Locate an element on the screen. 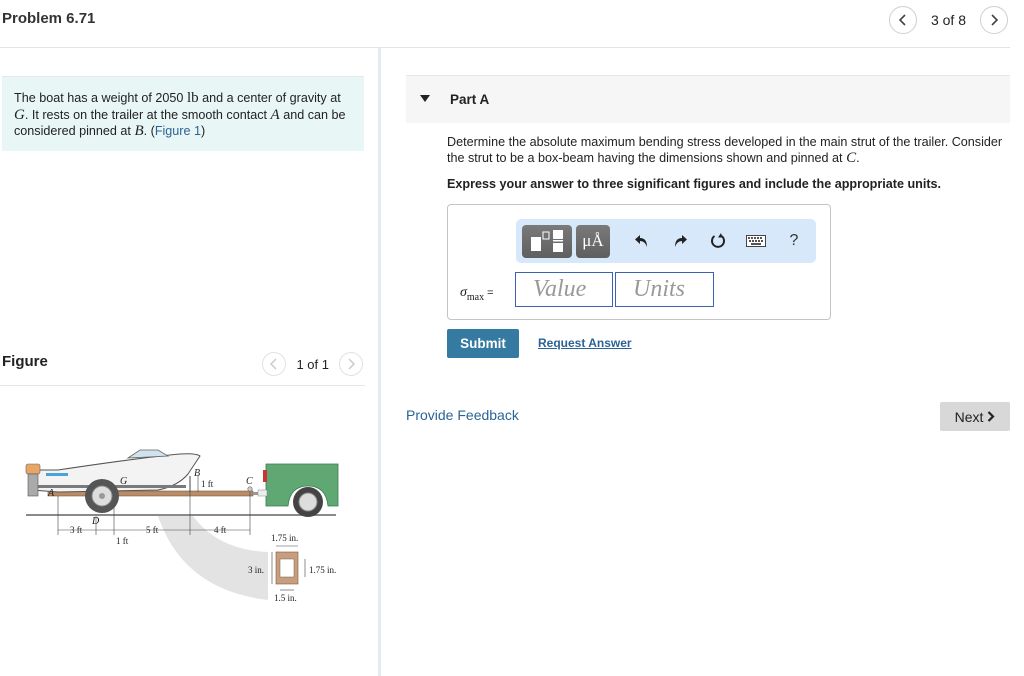  statement-text: The boat has a weight of 2050 is located at coordinates (100, 98).